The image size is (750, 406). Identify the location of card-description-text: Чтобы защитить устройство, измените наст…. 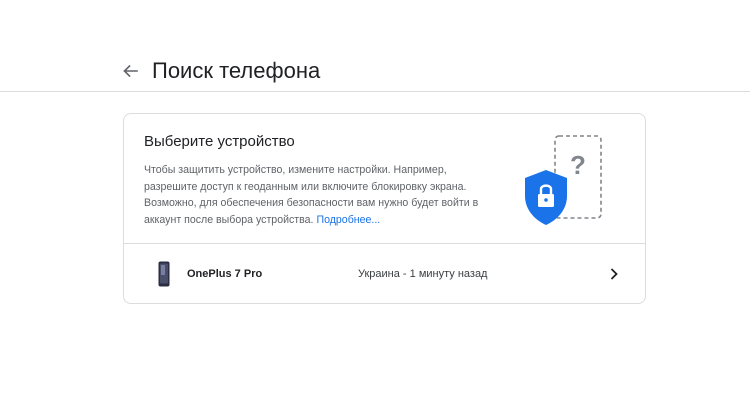
(311, 195).